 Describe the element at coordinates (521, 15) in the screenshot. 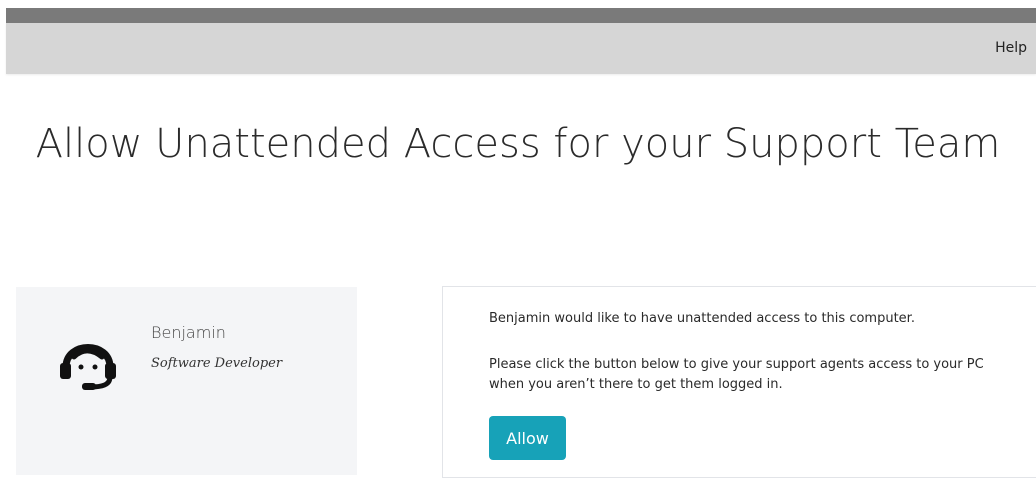

I see `top-dark-bar` at that location.